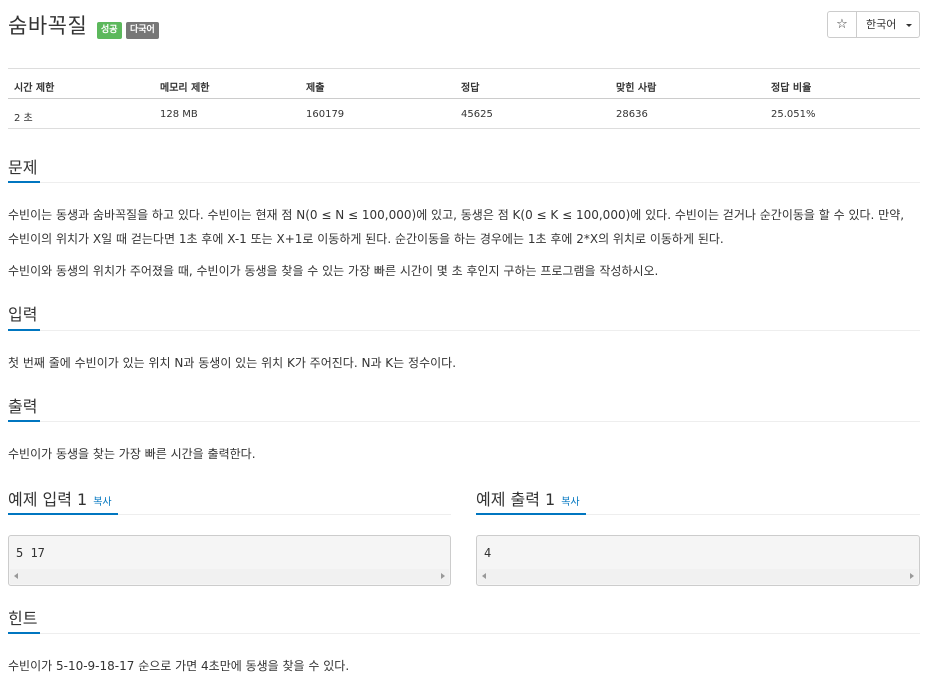  I want to click on header-memory-limit: 메모리 제한, so click(185, 88).